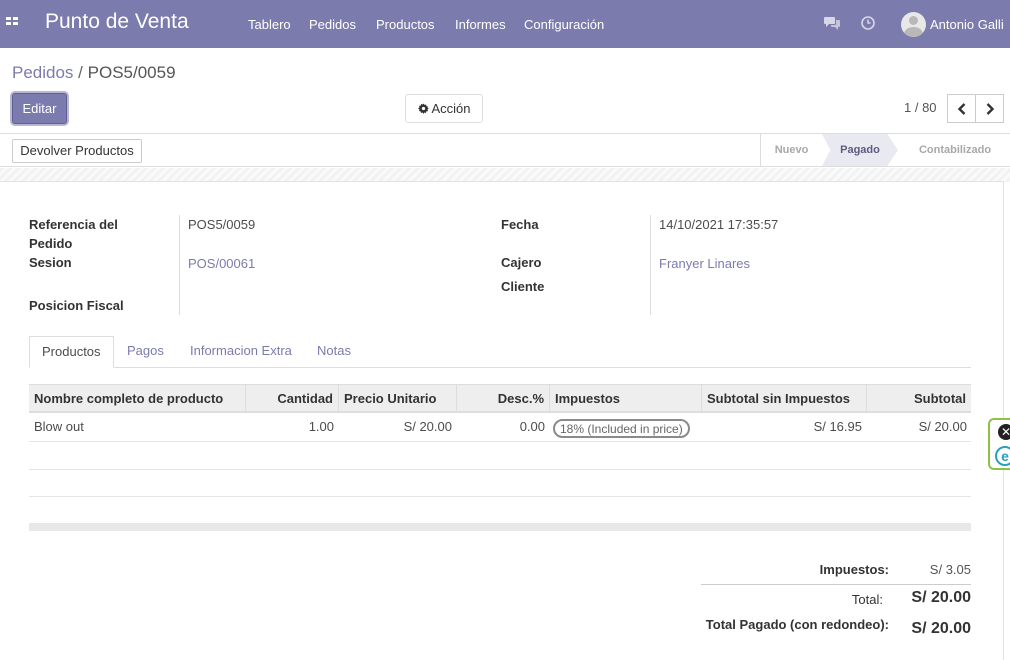  What do you see at coordinates (423, 108) in the screenshot?
I see `gear-icon` at bounding box center [423, 108].